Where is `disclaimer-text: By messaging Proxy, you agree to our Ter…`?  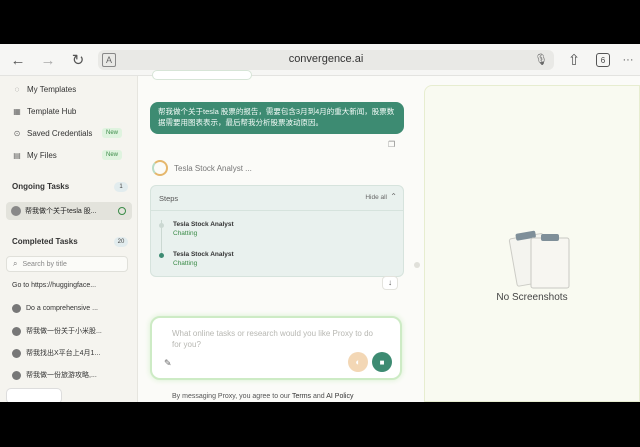
disclaimer-text: By messaging Proxy, you agree to our Ter… is located at coordinates (262, 396).